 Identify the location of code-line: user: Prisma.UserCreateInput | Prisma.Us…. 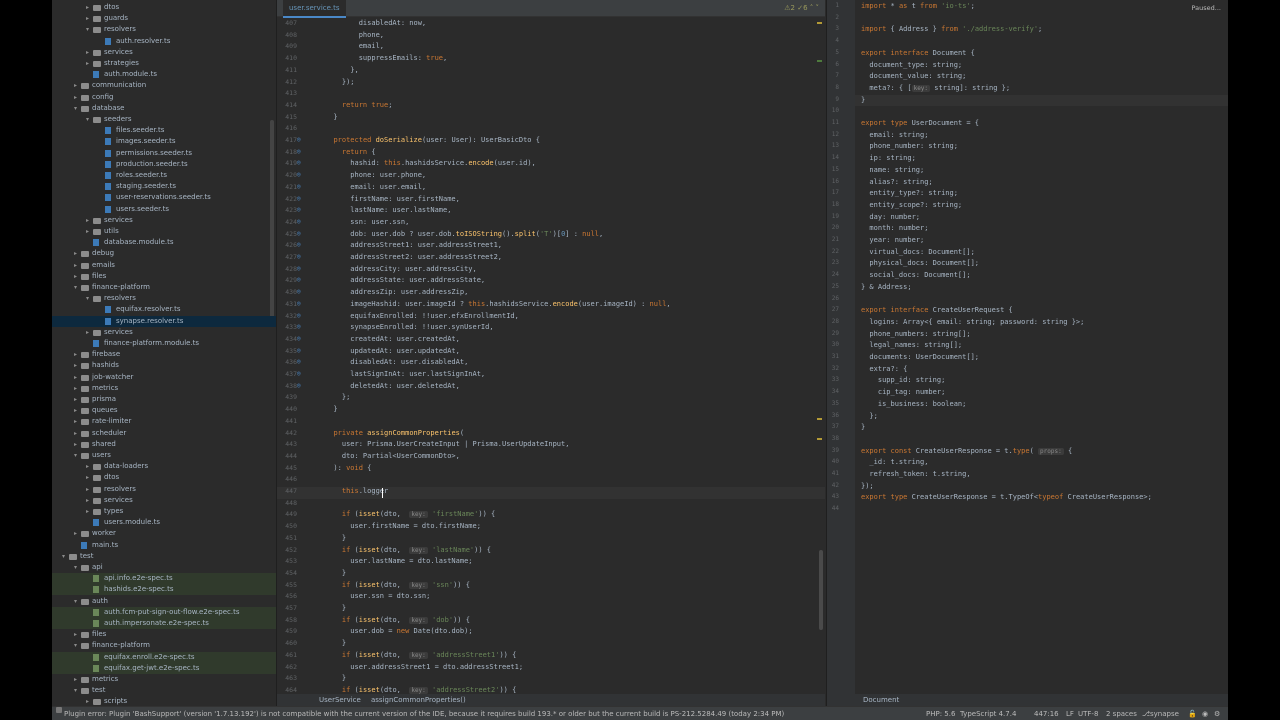
(447, 444).